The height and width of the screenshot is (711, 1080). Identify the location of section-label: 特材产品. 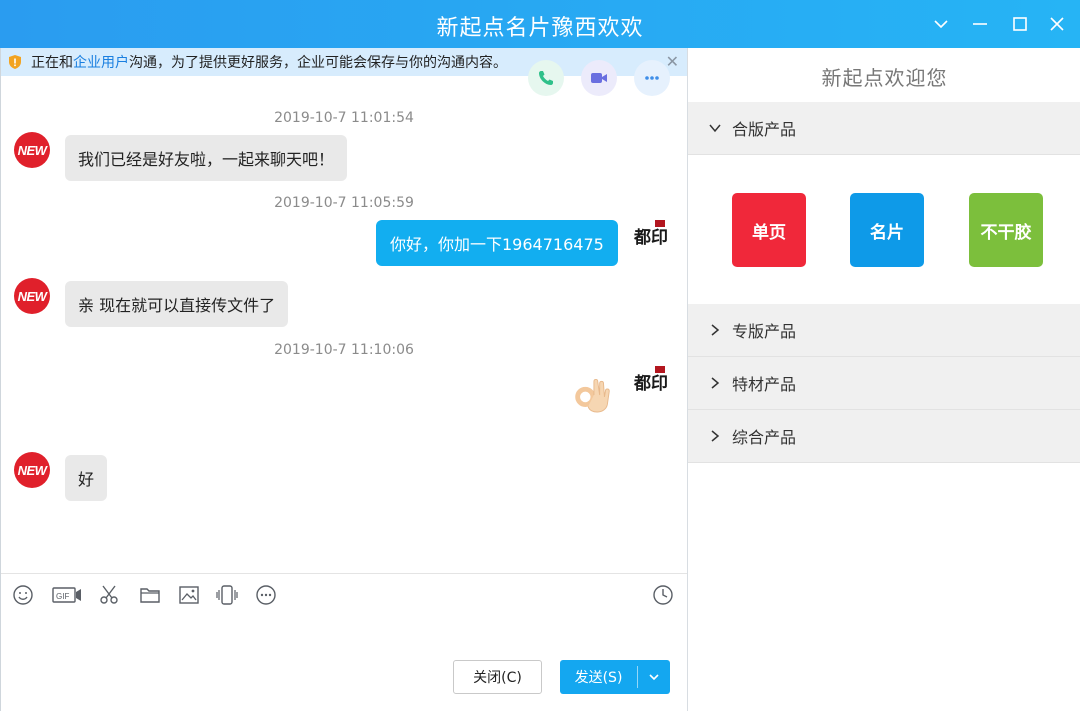
(764, 384).